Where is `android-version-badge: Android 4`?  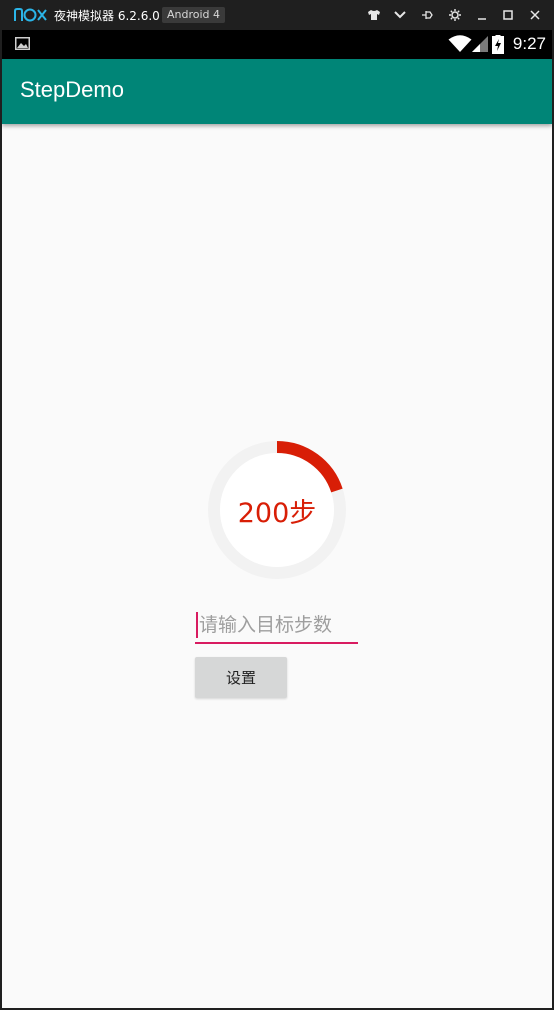 android-version-badge: Android 4 is located at coordinates (194, 15).